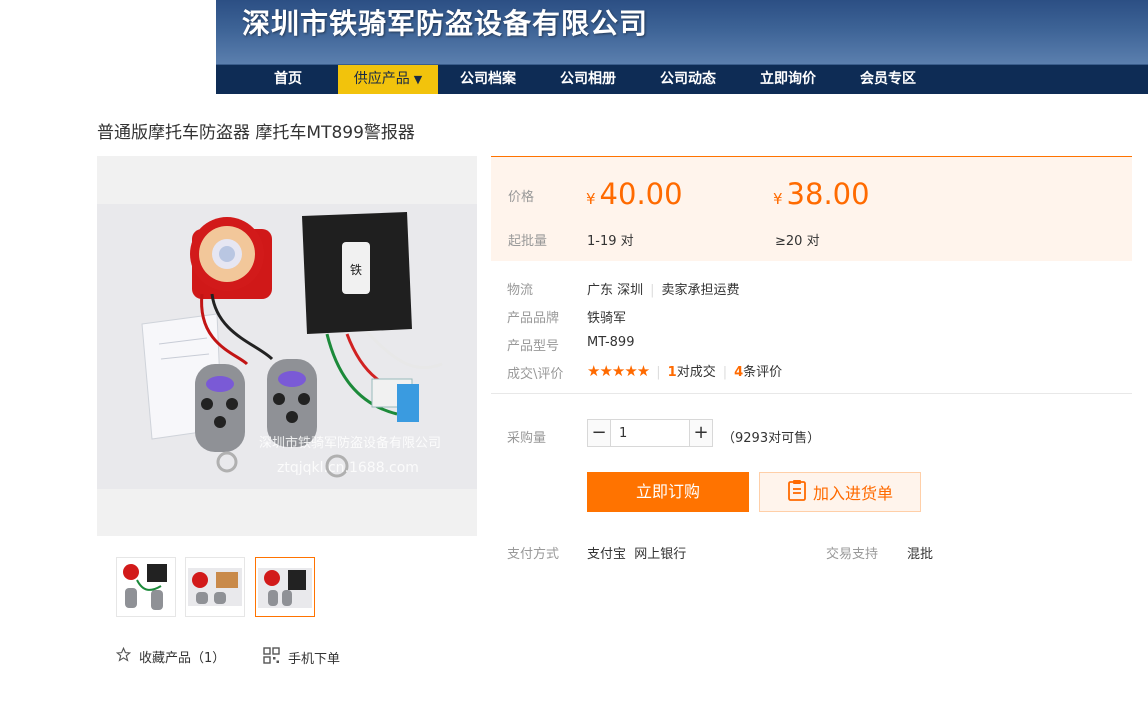 The height and width of the screenshot is (702, 1148). I want to click on quantity-stepper: − +, so click(650, 433).